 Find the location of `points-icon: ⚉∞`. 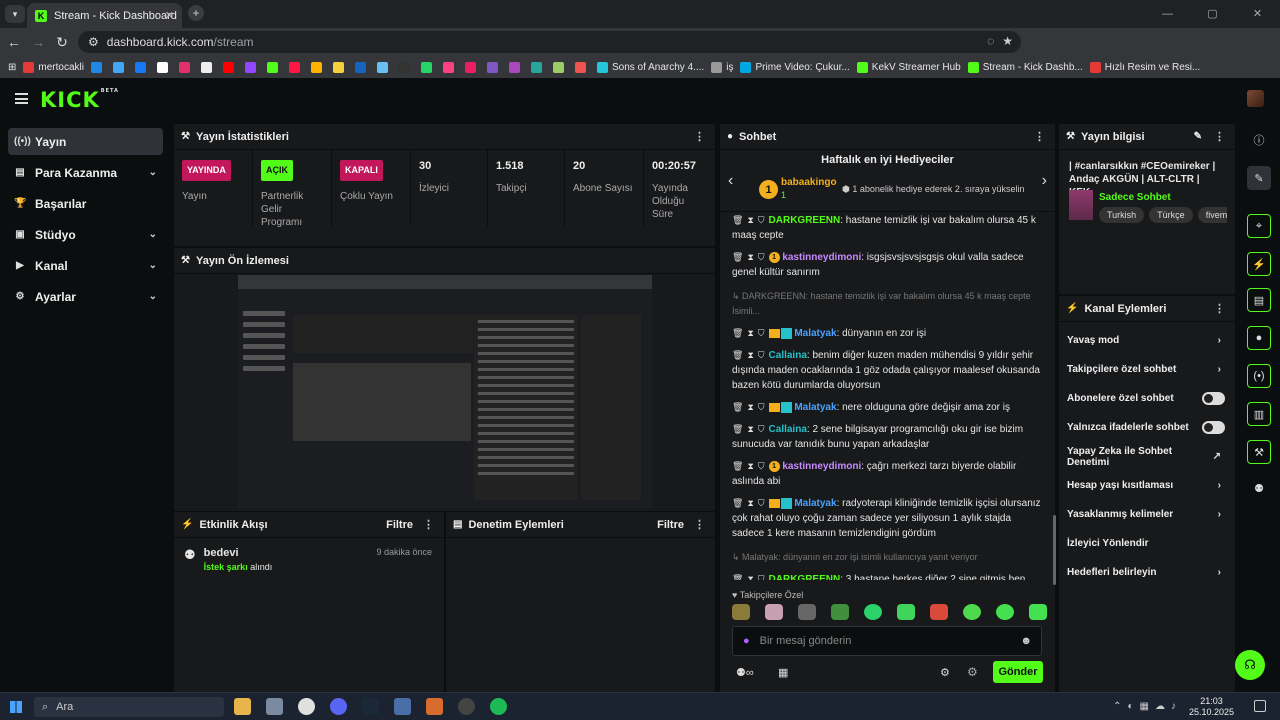

points-icon: ⚉∞ is located at coordinates (745, 672).